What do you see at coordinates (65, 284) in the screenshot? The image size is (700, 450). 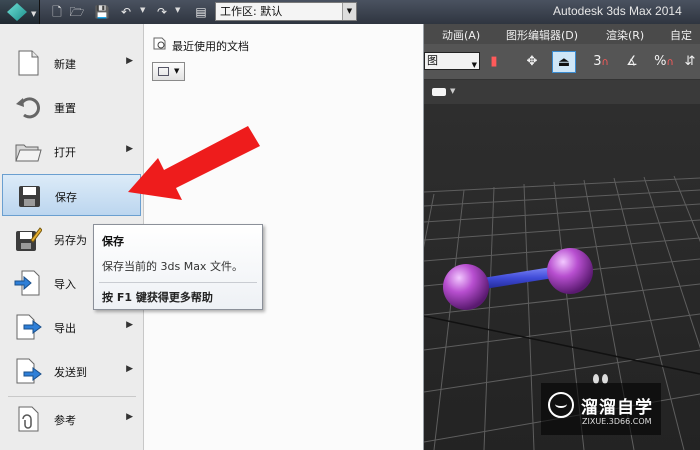 I see `command-label: 导入` at bounding box center [65, 284].